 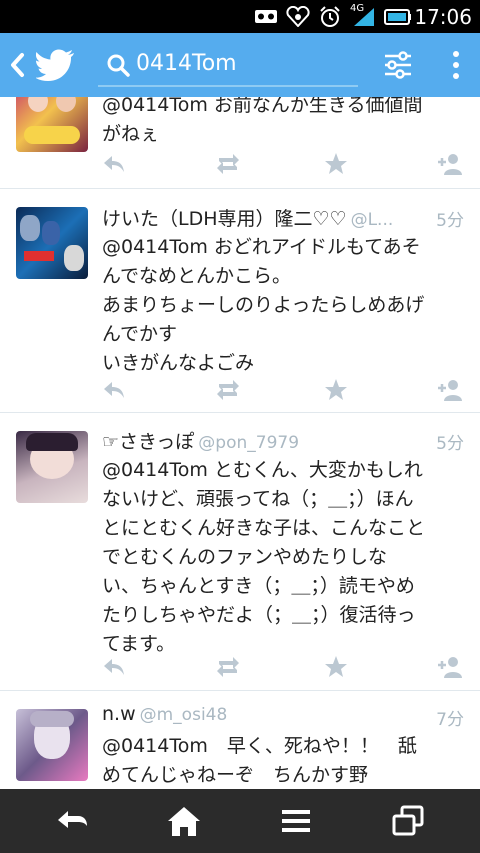 What do you see at coordinates (408, 821) in the screenshot?
I see `recent-apps-icon` at bounding box center [408, 821].